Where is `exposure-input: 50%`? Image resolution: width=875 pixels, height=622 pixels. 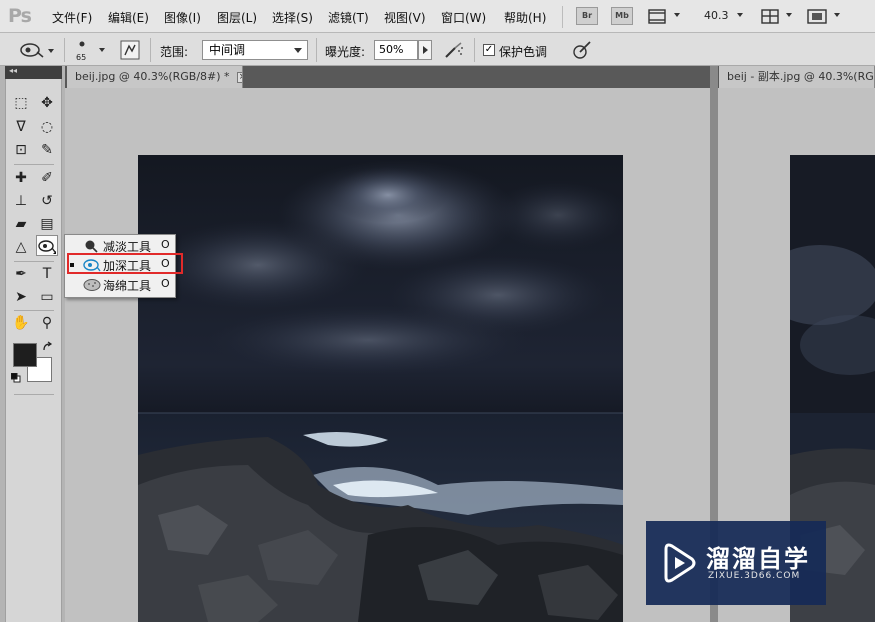 exposure-input: 50% is located at coordinates (396, 50).